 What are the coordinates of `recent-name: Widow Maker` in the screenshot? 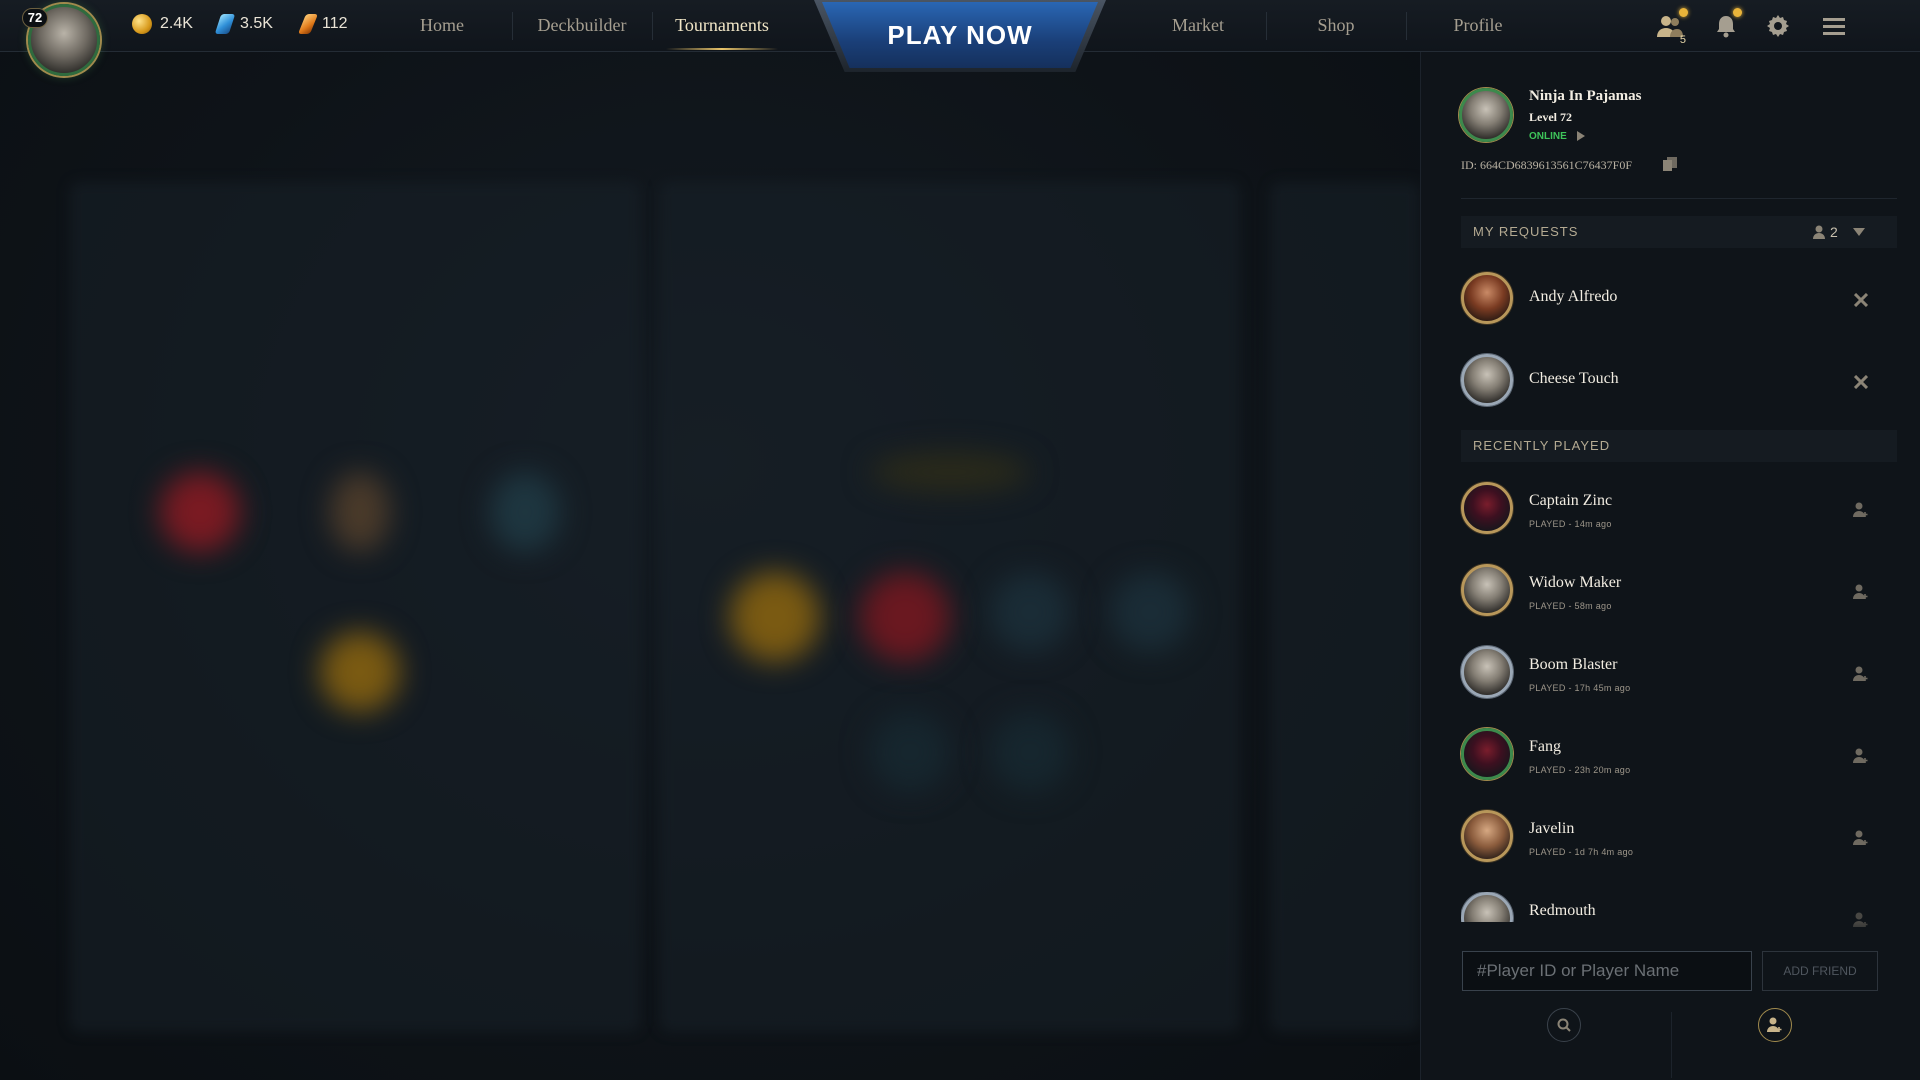 It's located at (1575, 582).